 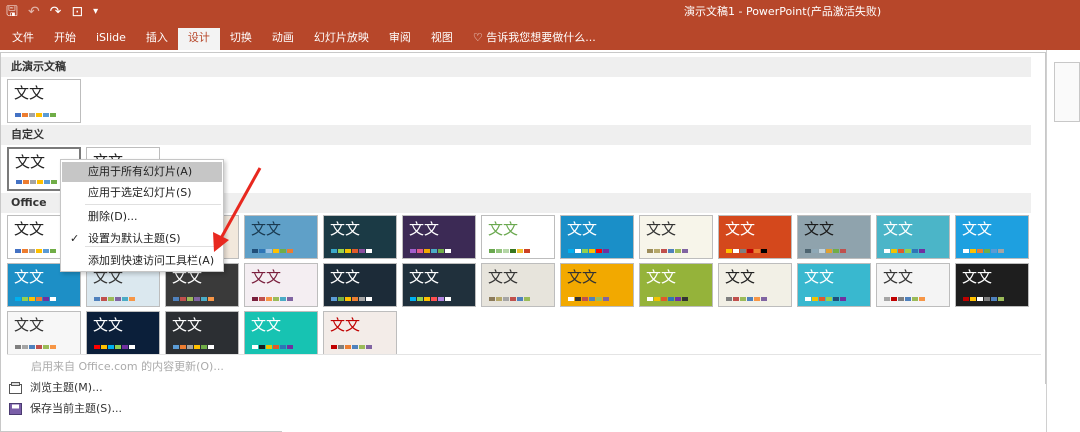 What do you see at coordinates (34, 12) in the screenshot?
I see `undo-icon: ↶` at bounding box center [34, 12].